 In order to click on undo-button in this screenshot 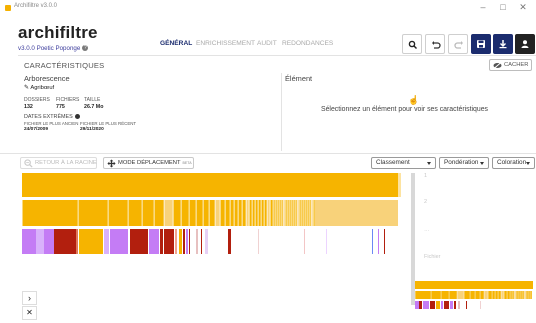, I will do `click(435, 44)`.